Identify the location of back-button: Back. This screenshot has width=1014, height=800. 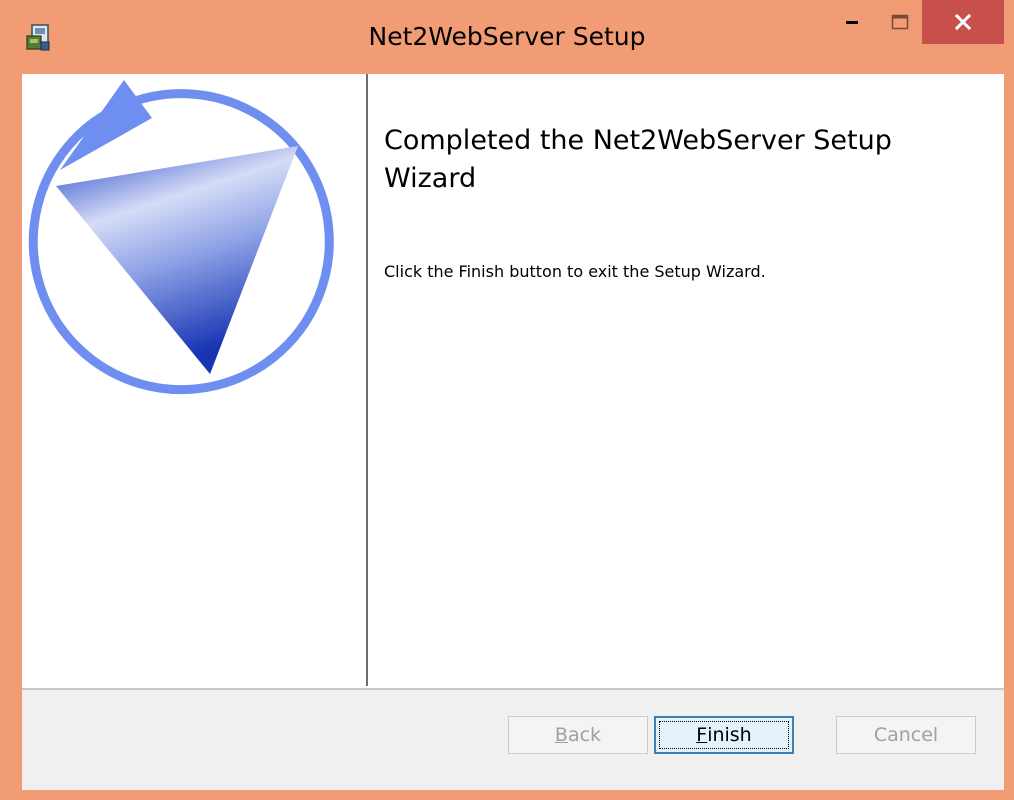
(578, 735).